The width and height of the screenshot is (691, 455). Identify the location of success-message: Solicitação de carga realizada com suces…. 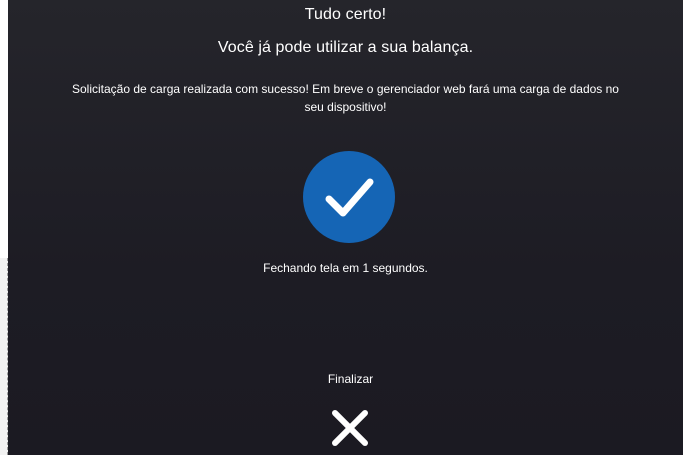
(345, 98).